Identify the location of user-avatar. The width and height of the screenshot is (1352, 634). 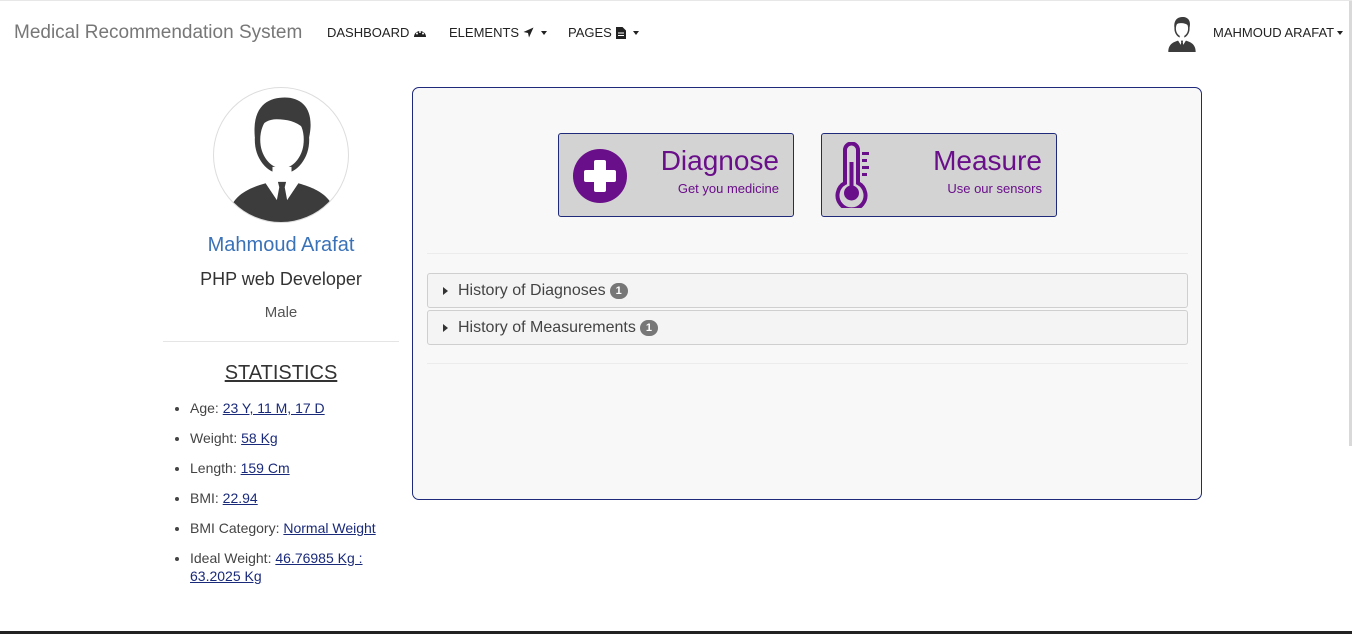
(1182, 33).